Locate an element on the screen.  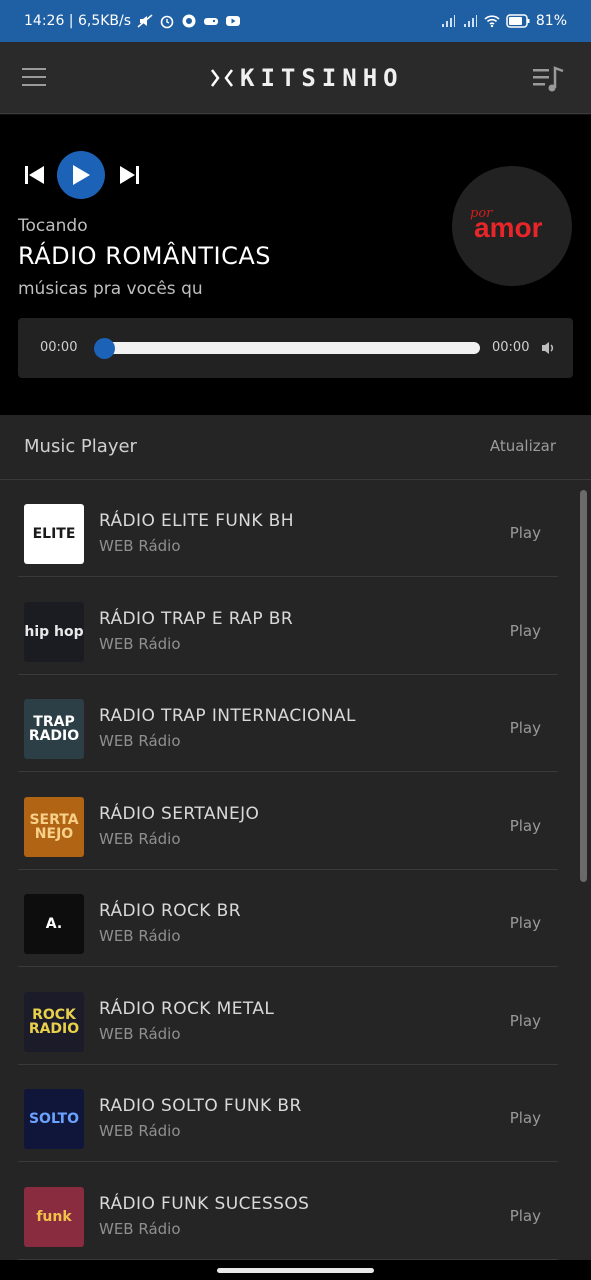
logo-text: KITSINHO is located at coordinates (322, 78).